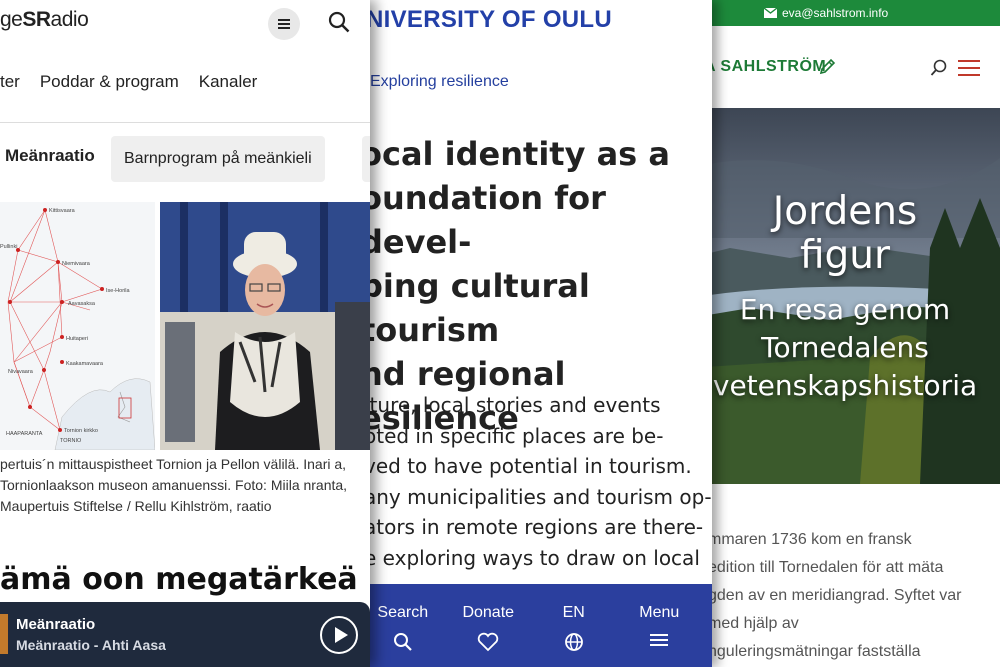 This screenshot has width=1000, height=667. I want to click on player-thumbnail, so click(4, 634).